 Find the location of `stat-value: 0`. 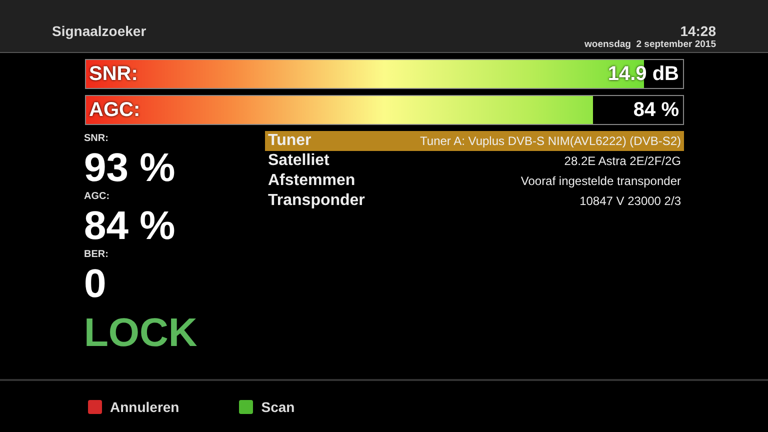

stat-value: 0 is located at coordinates (96, 284).